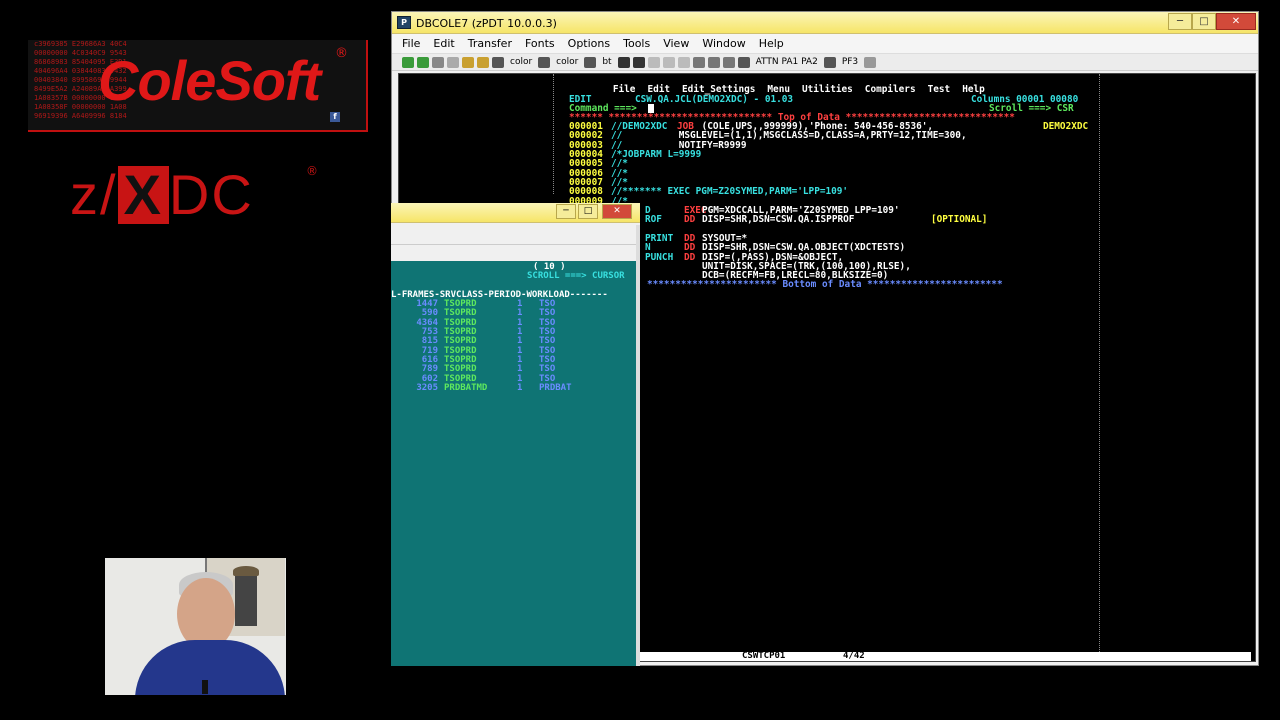  I want to click on left-boundary-line, so click(553, 134).